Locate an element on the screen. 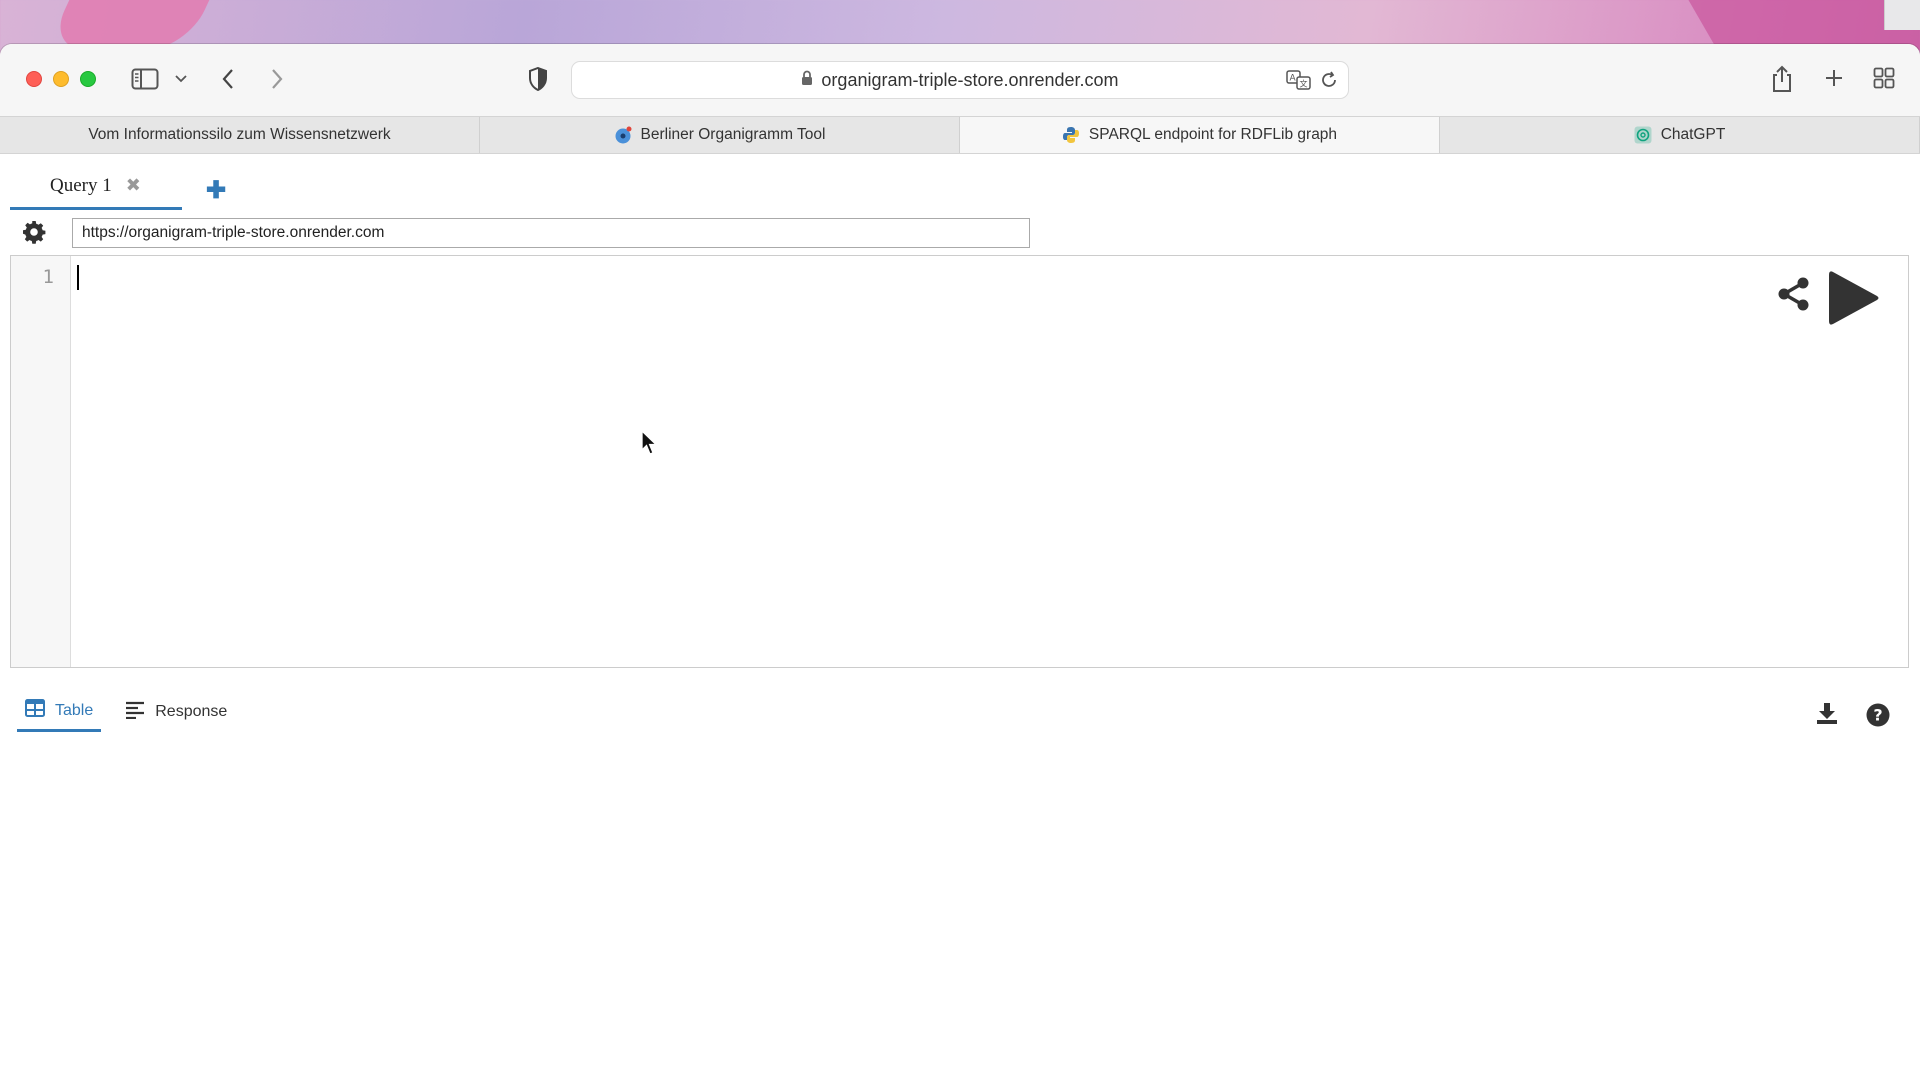 The height and width of the screenshot is (1080, 1920). result-tabs: Table Response is located at coordinates (126, 712).